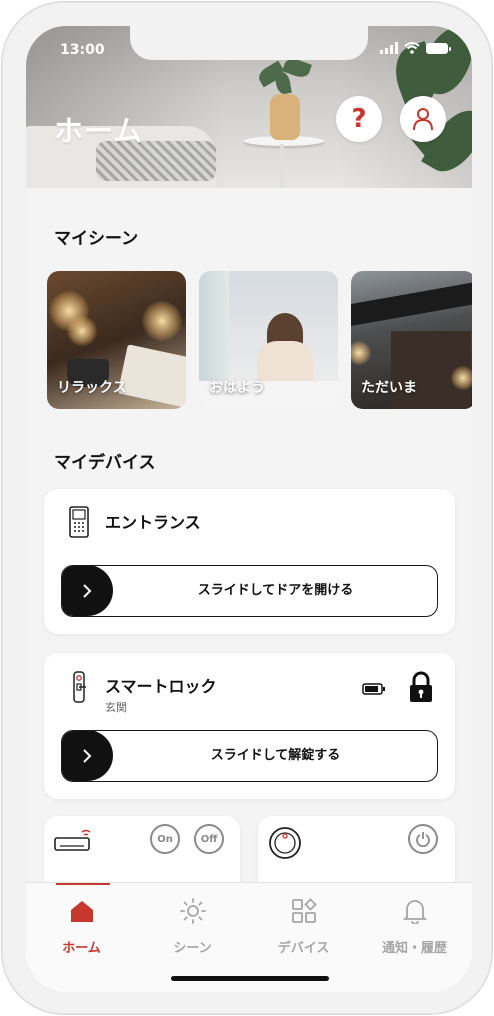 This screenshot has height=1016, width=494. I want to click on home-icon, so click(82, 911).